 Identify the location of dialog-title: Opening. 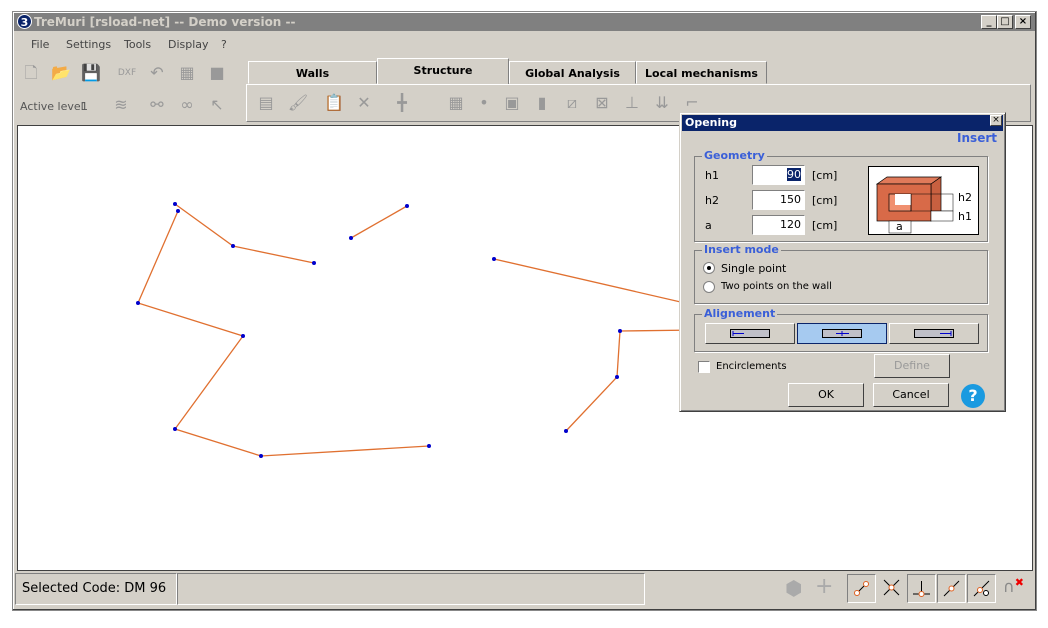
(711, 122).